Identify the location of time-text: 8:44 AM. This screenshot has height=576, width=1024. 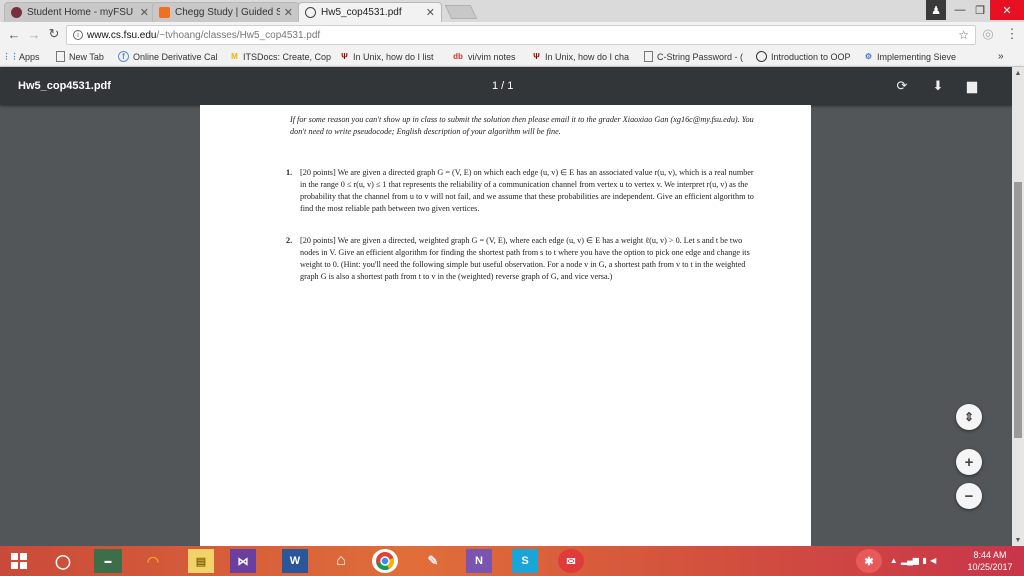
(990, 555).